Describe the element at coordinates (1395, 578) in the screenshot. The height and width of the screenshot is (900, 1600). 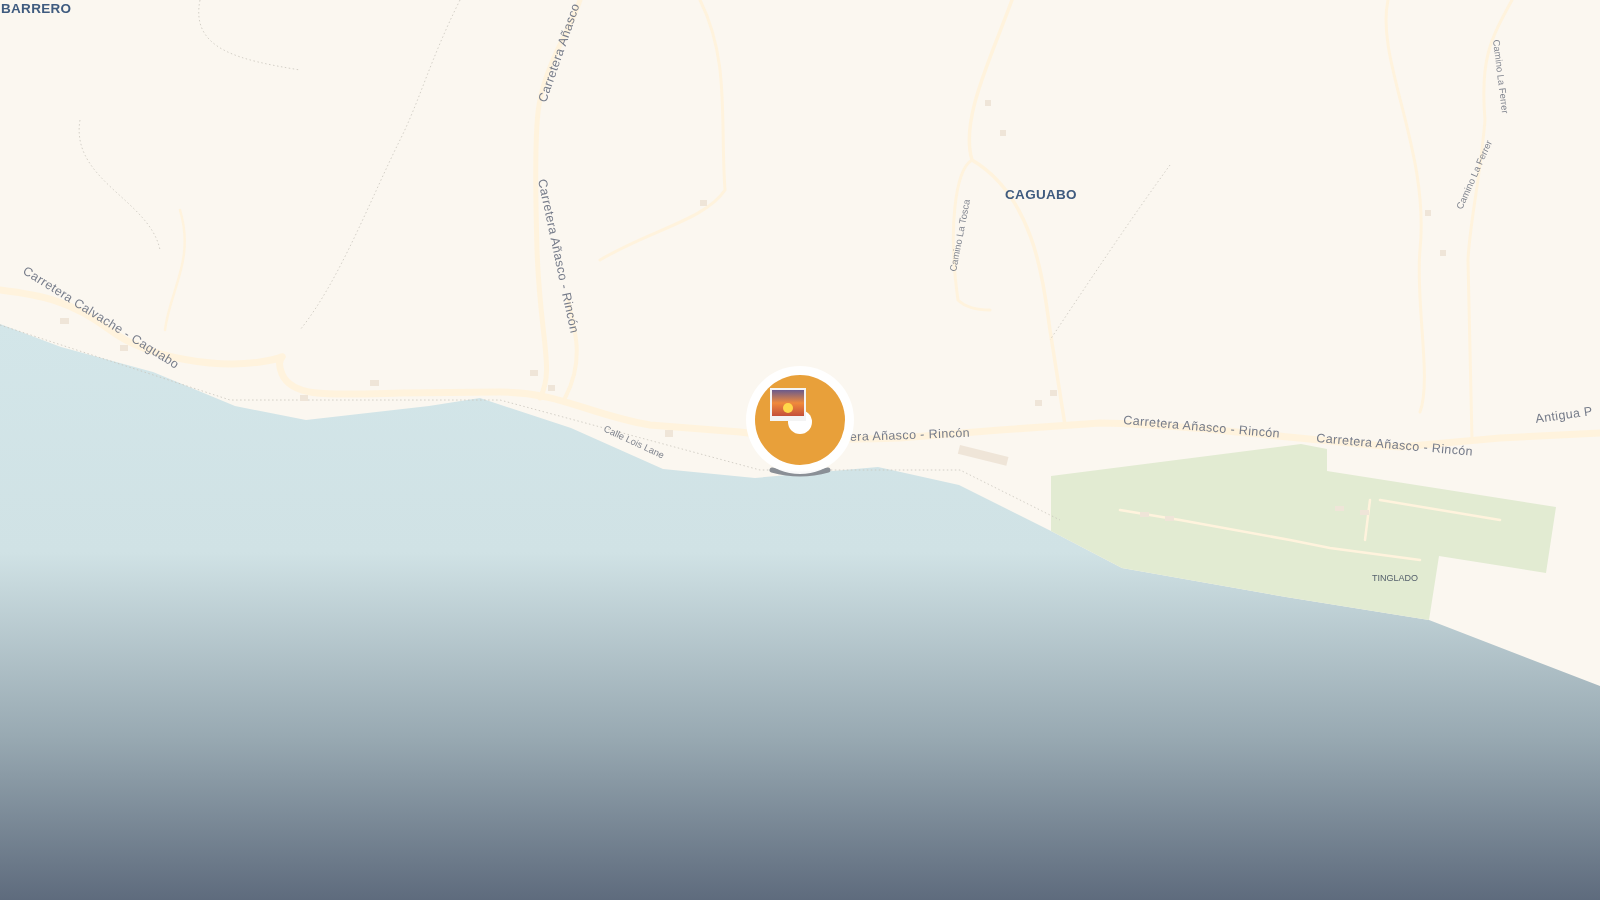
I see `area-label: TINGLADO` at that location.